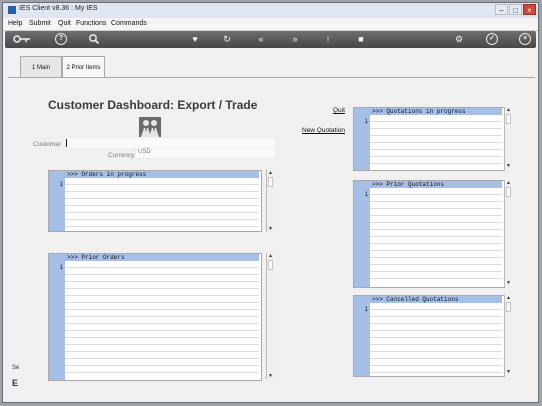 This screenshot has height=406, width=542. I want to click on menu-bar: Help Submit Quit Functions Commands, so click(270, 24).